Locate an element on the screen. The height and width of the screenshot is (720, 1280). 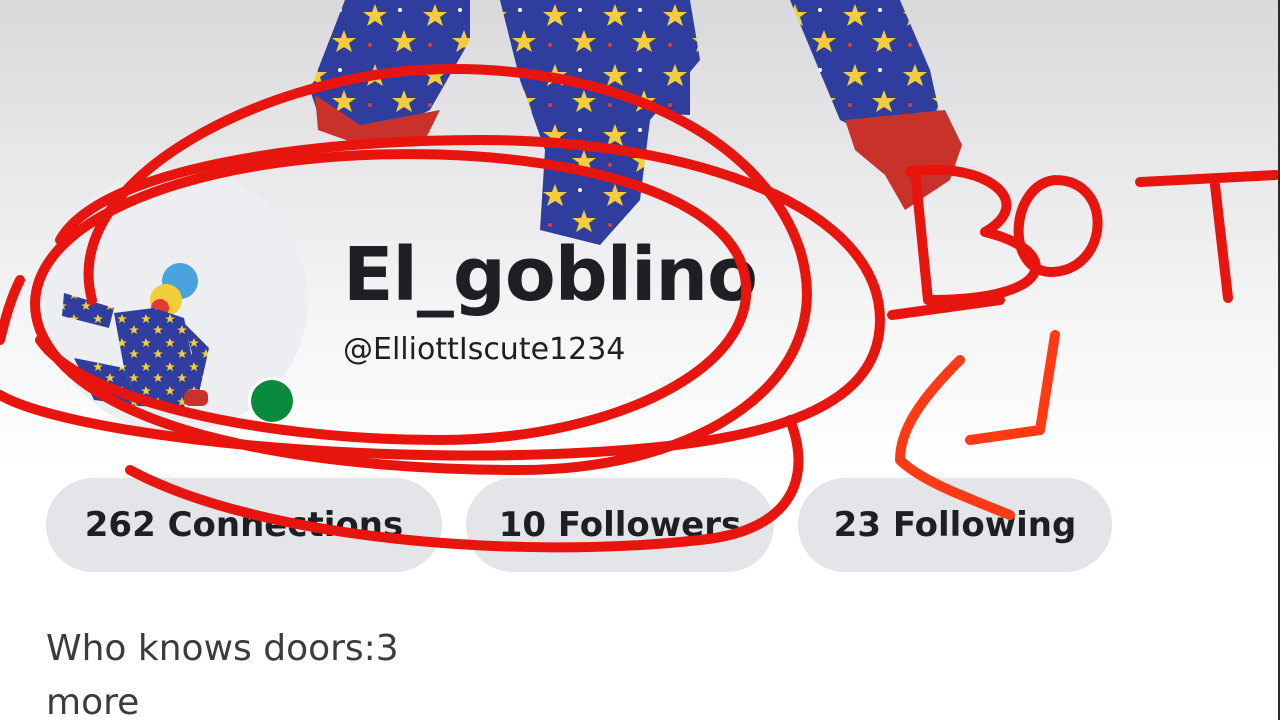
online-status-dot is located at coordinates (272, 401).